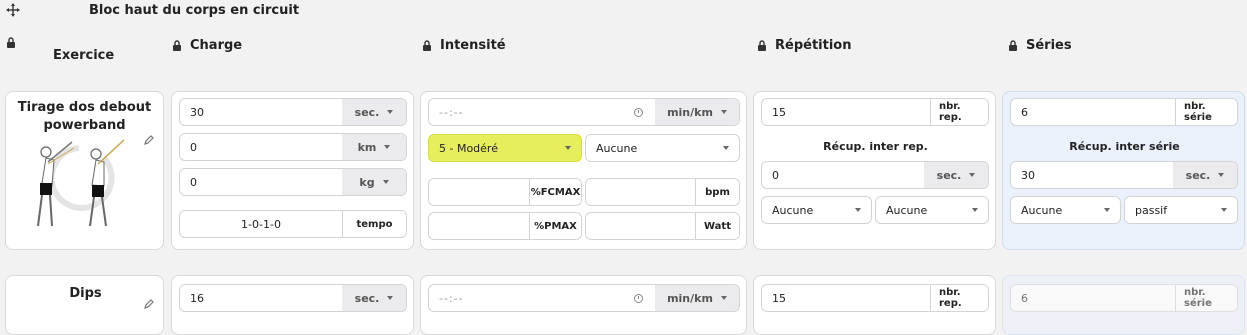  I want to click on duration-unit-label: sec., so click(367, 112).